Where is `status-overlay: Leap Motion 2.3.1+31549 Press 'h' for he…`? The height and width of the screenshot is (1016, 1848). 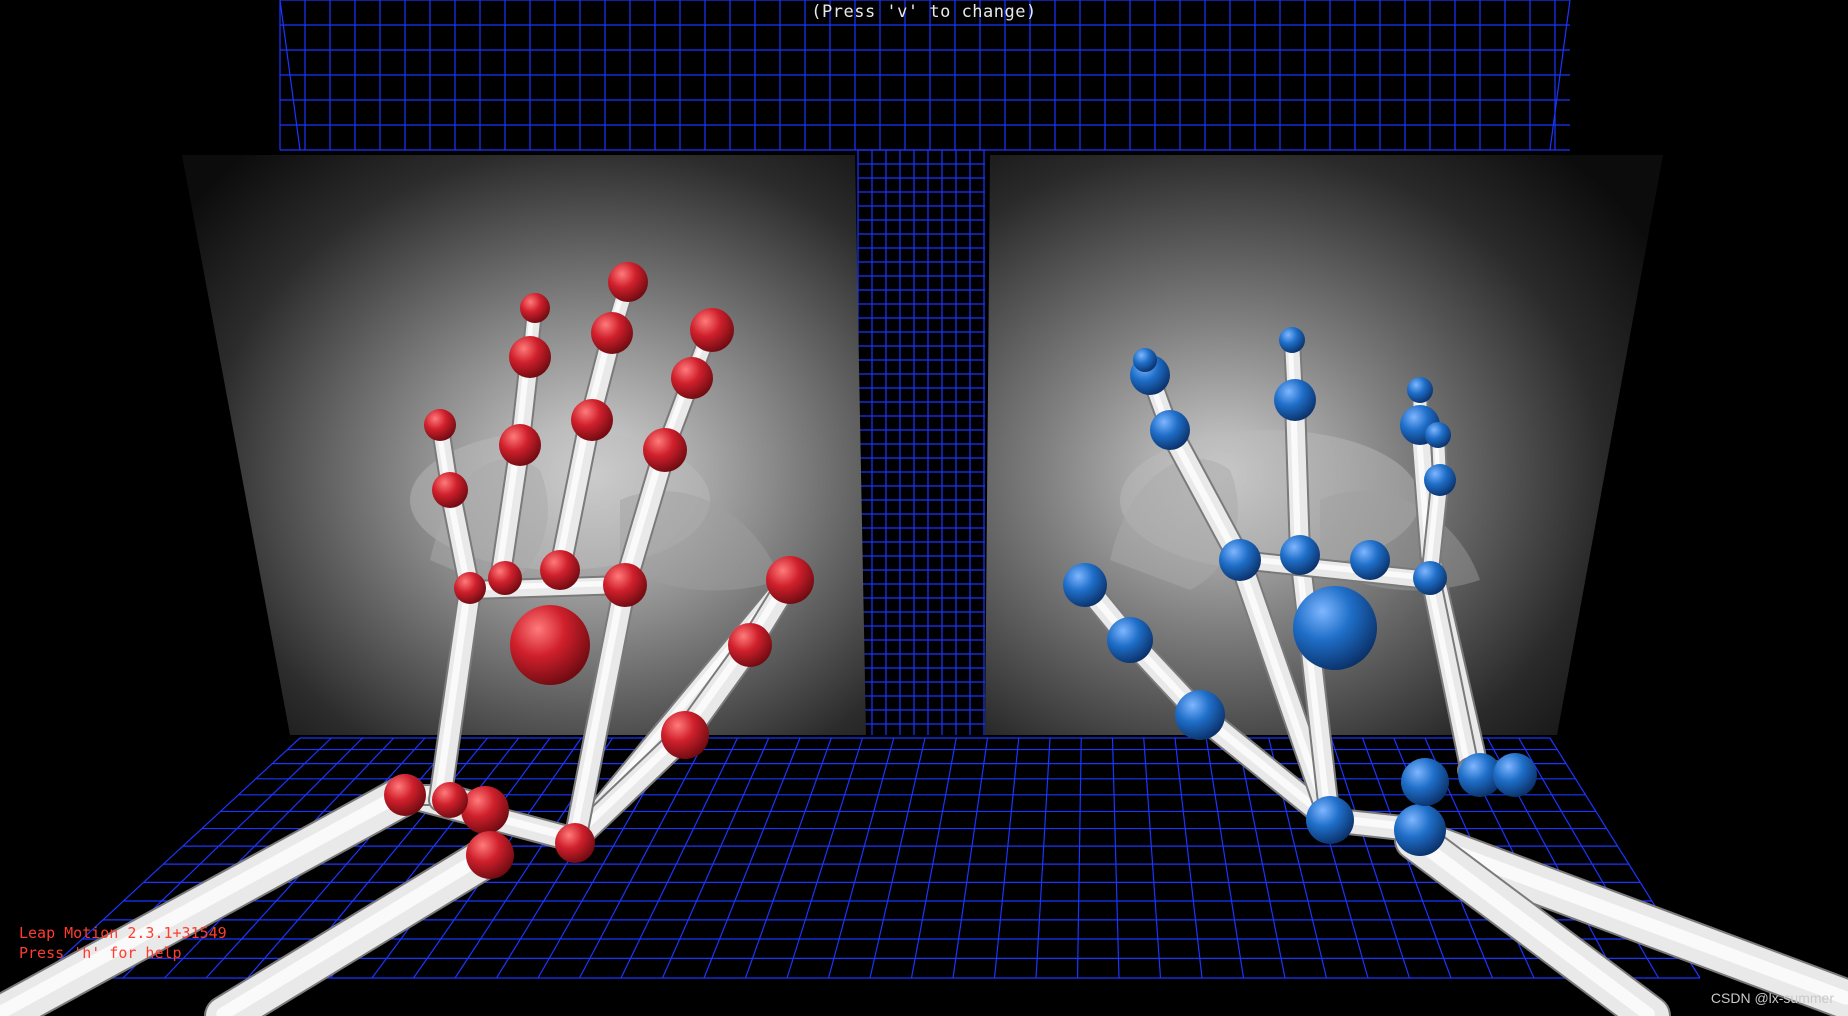
status-overlay: Leap Motion 2.3.1+31549 Press 'h' for he… is located at coordinates (123, 943).